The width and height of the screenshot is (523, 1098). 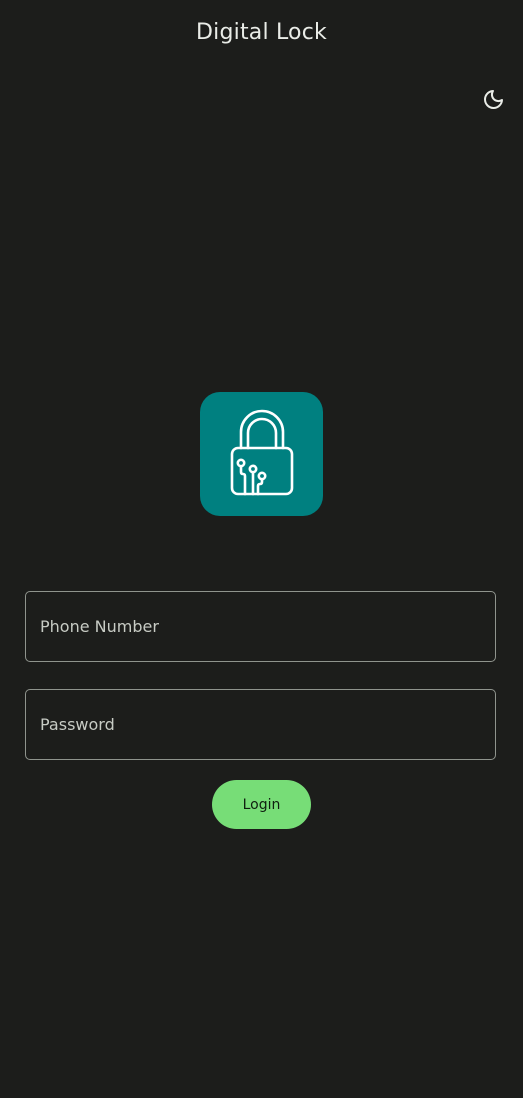 I want to click on login-button: Login, so click(x=261, y=804).